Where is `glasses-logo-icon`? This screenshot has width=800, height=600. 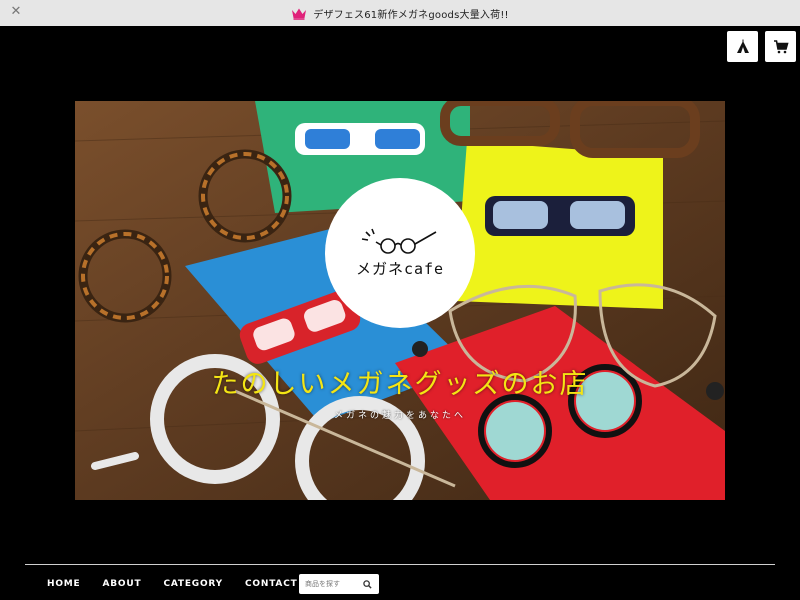 glasses-logo-icon is located at coordinates (399, 241).